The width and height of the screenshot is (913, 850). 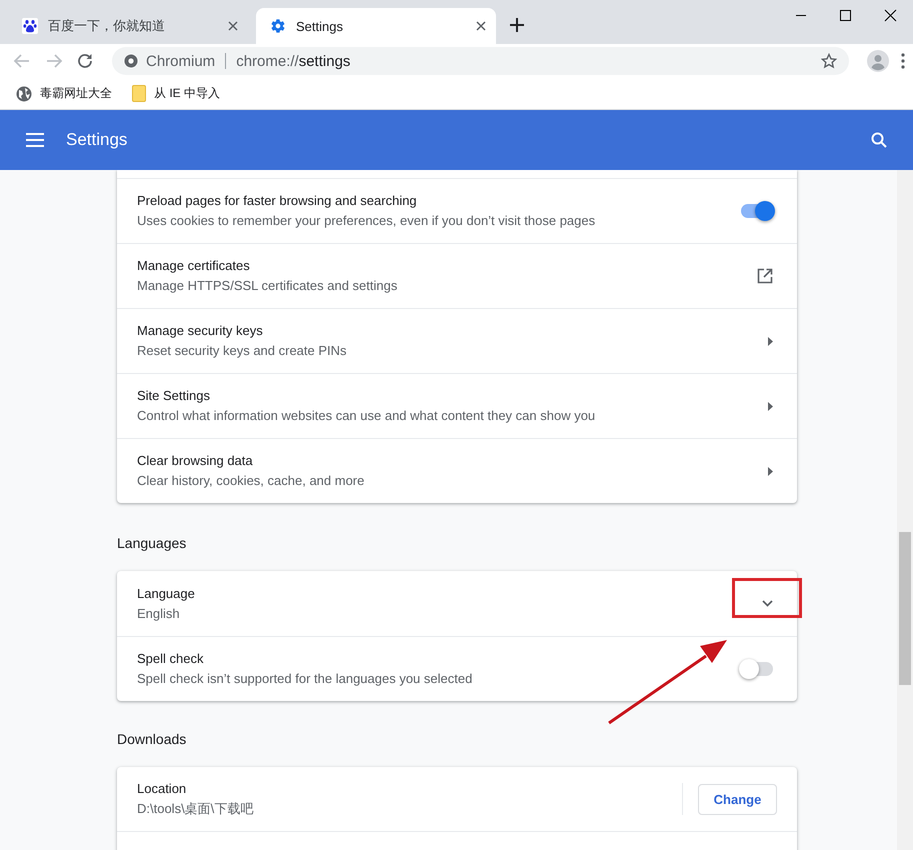 I want to click on row-description: Control what information websites can use and what content they can show you, so click(x=366, y=416).